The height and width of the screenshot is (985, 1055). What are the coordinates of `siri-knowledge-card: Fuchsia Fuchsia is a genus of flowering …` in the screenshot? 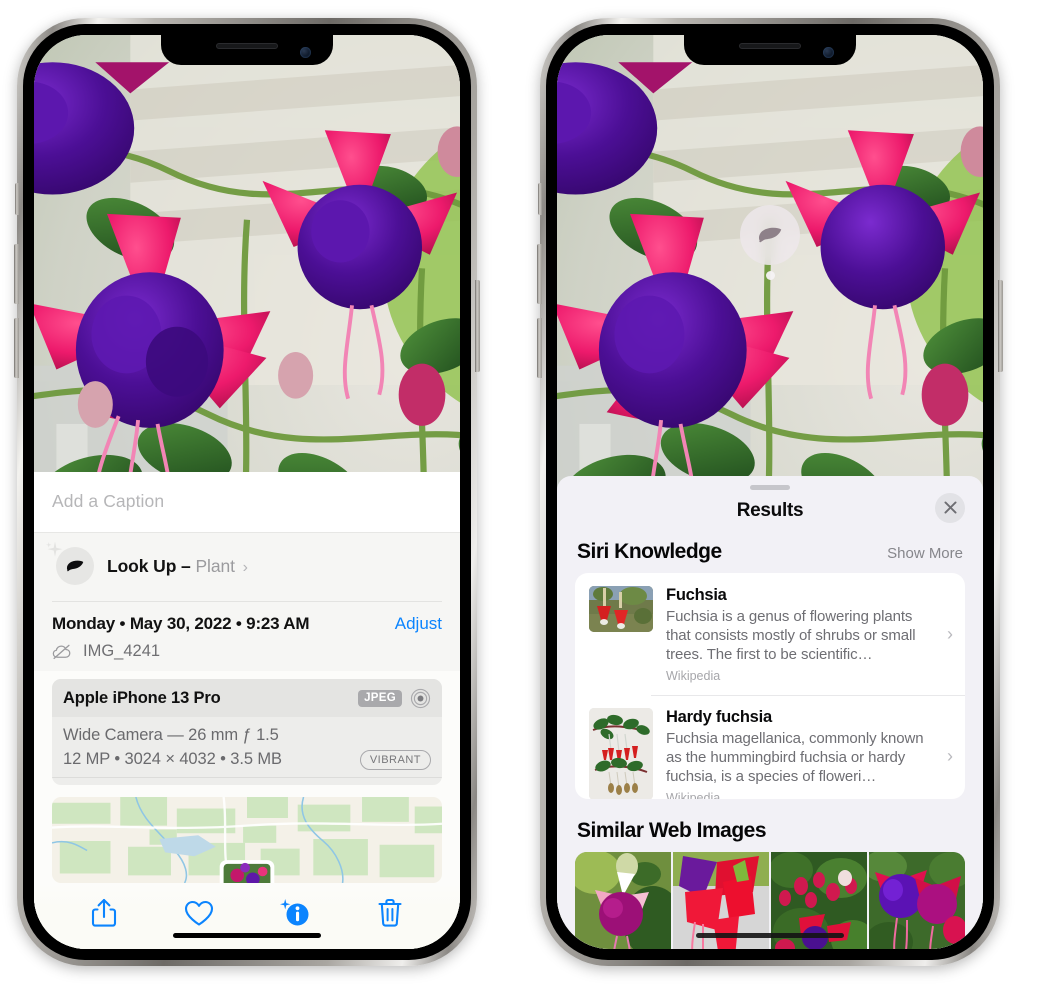 It's located at (770, 685).